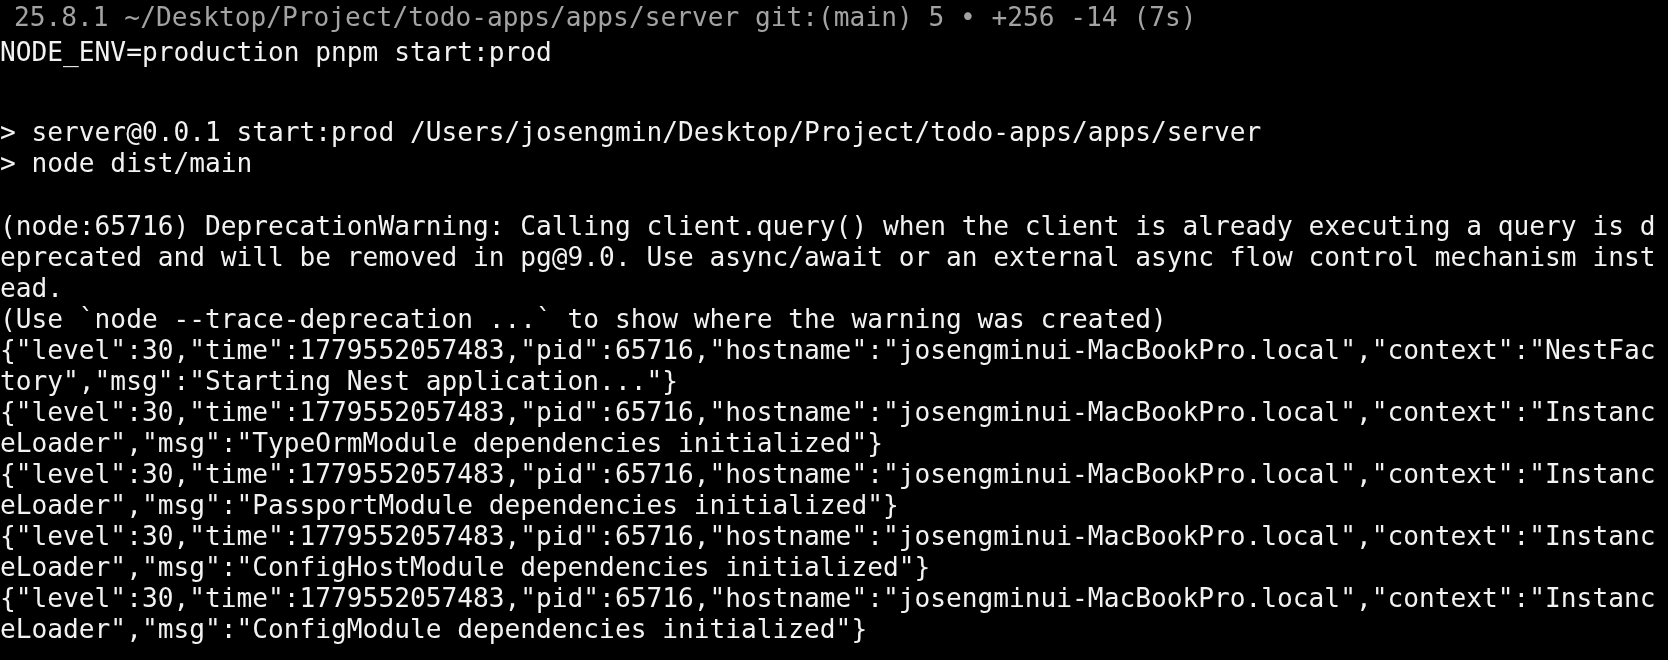 The width and height of the screenshot is (1668, 660). What do you see at coordinates (434, 629) in the screenshot?
I see `output-line: eLoader","msg":"ConfigModule dependencies initialized"}` at bounding box center [434, 629].